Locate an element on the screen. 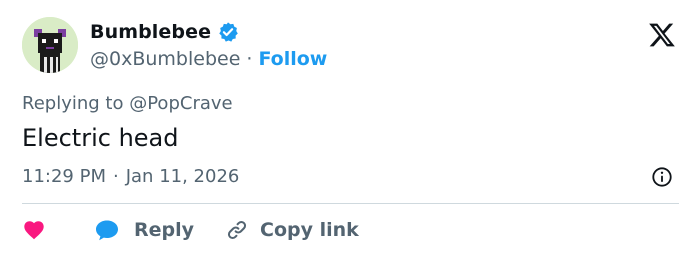  tweet-timestamp: 11:29 PM · Jan 11, 2026 is located at coordinates (130, 176).